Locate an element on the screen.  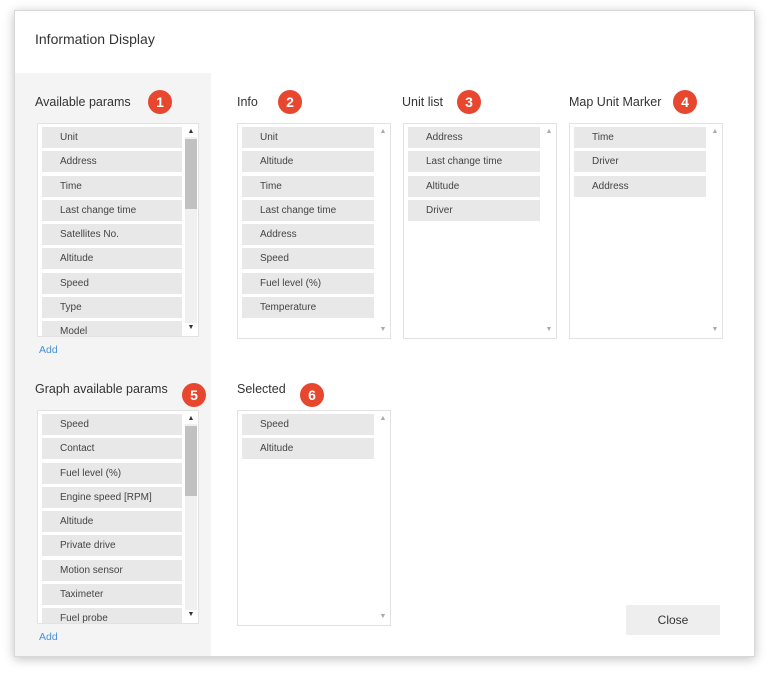
badge-2: 2 is located at coordinates (290, 102).